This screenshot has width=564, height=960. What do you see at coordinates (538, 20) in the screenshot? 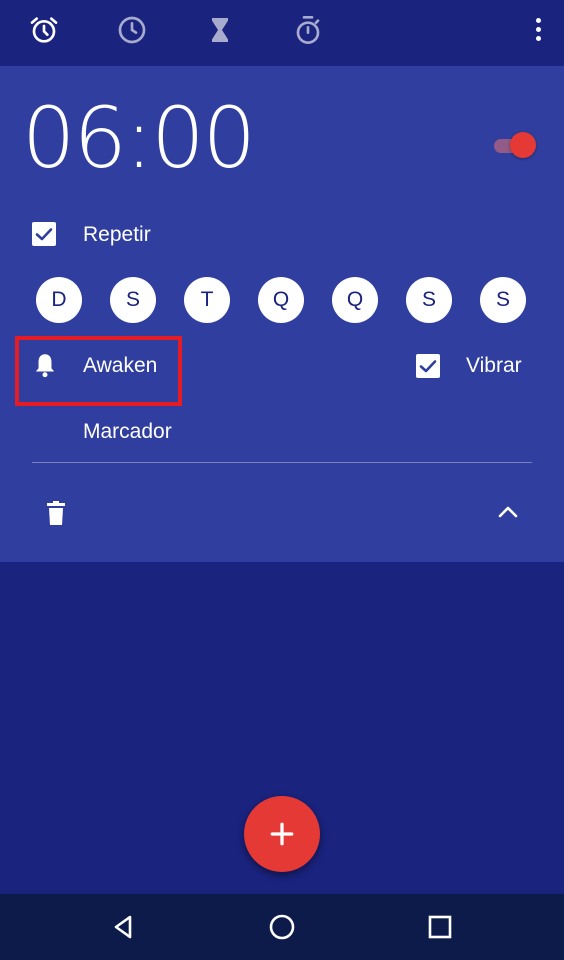
I see `more-vert-icon` at bounding box center [538, 20].